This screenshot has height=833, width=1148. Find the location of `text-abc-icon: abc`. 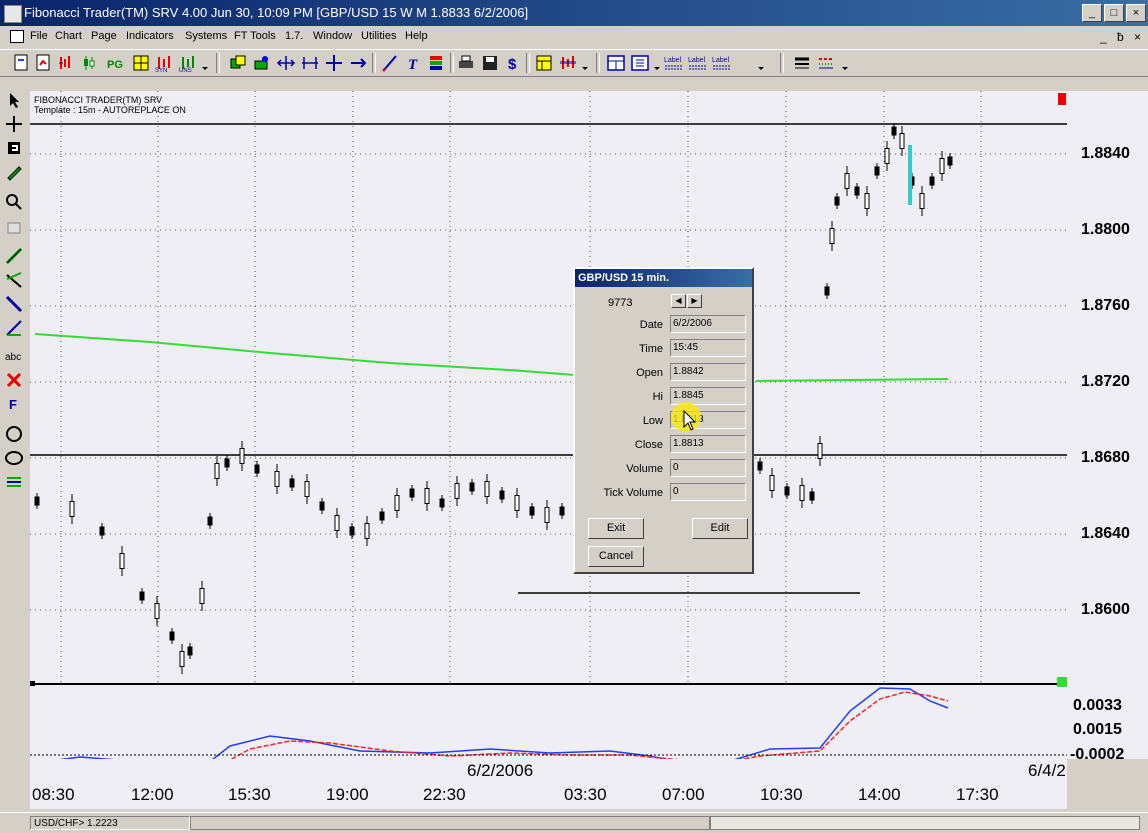

text-abc-icon: abc is located at coordinates (14, 356).